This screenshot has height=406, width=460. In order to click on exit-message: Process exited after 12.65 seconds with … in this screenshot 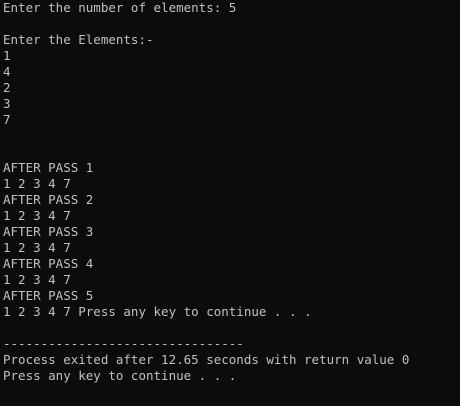, I will do `click(206, 359)`.